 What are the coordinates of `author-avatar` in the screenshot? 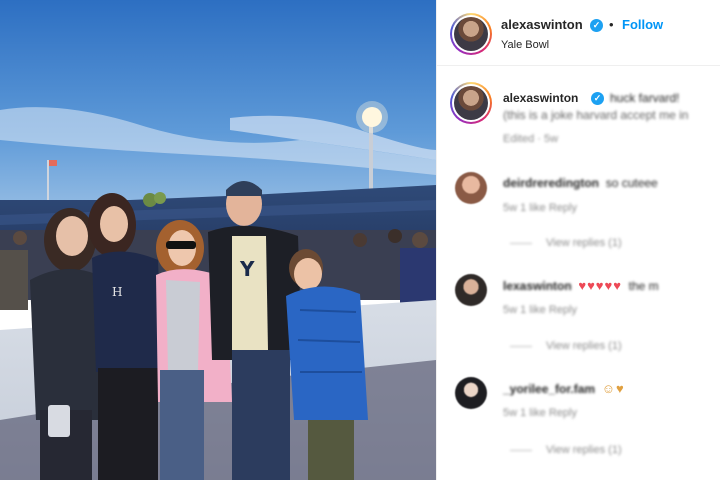 It's located at (471, 34).